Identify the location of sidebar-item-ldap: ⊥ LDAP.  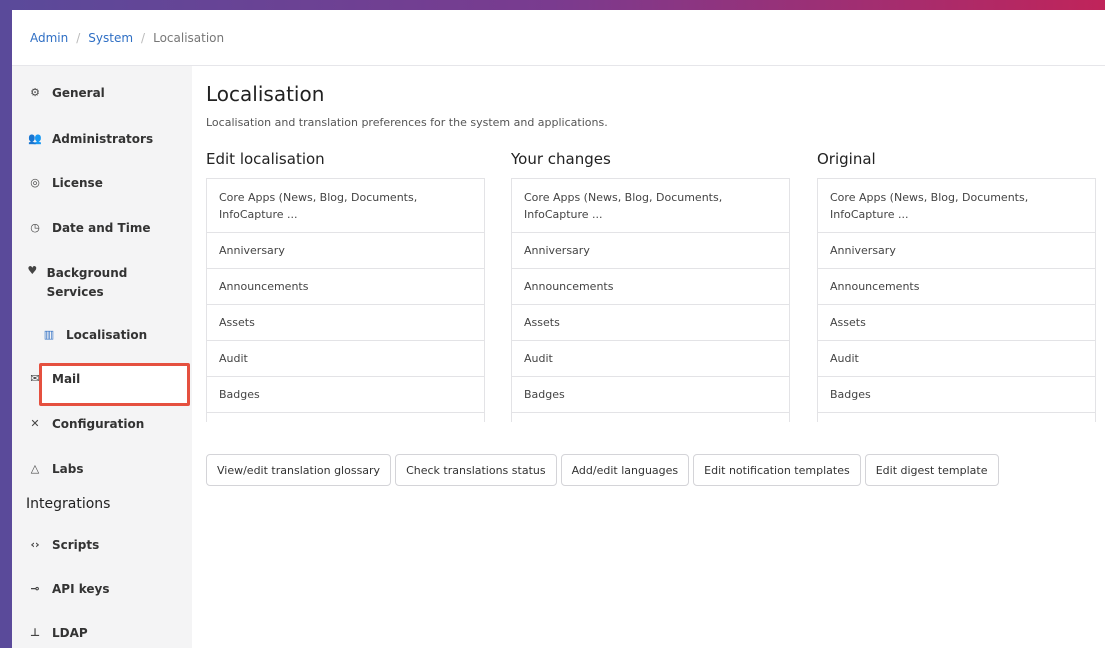
(101, 633).